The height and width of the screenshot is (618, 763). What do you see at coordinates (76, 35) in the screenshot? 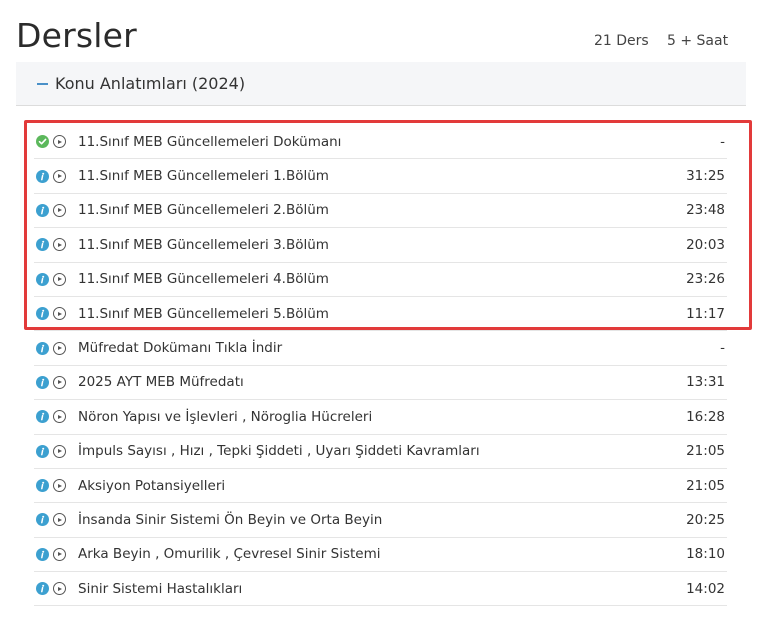
I see `page-title: Dersler` at bounding box center [76, 35].